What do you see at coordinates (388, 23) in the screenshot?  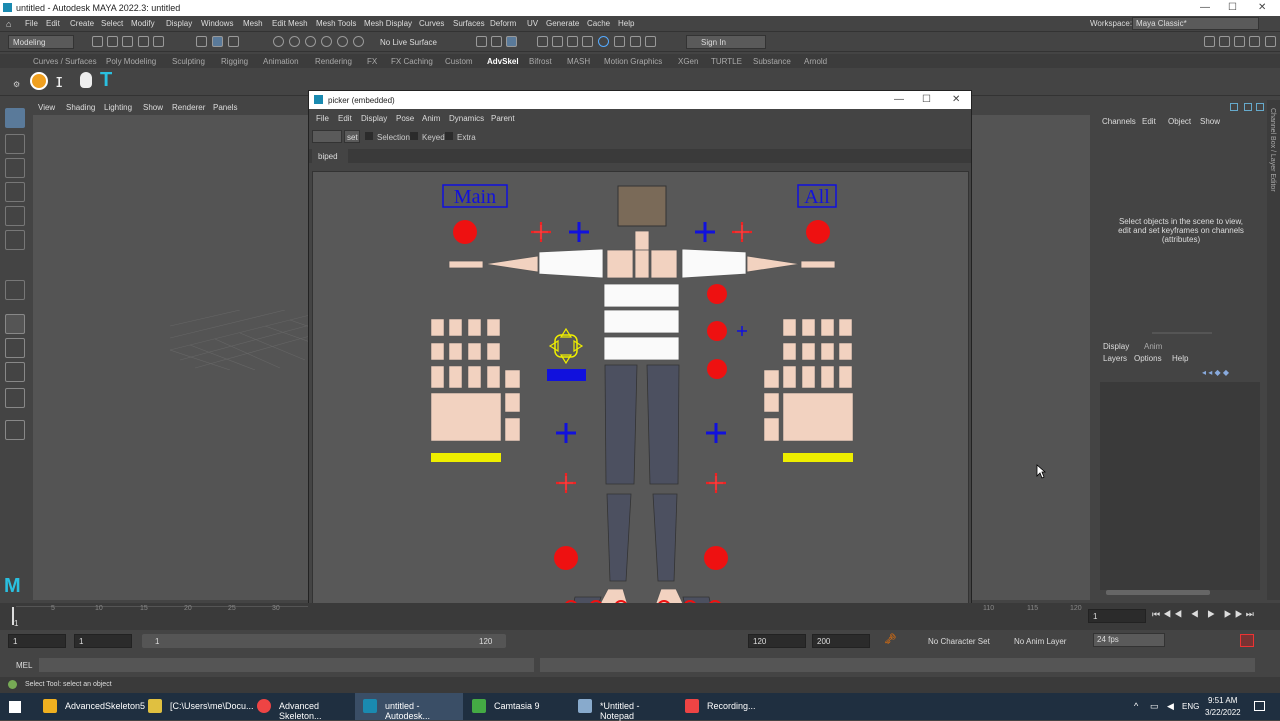 I see `menu-mesh-display: Mesh Display` at bounding box center [388, 23].